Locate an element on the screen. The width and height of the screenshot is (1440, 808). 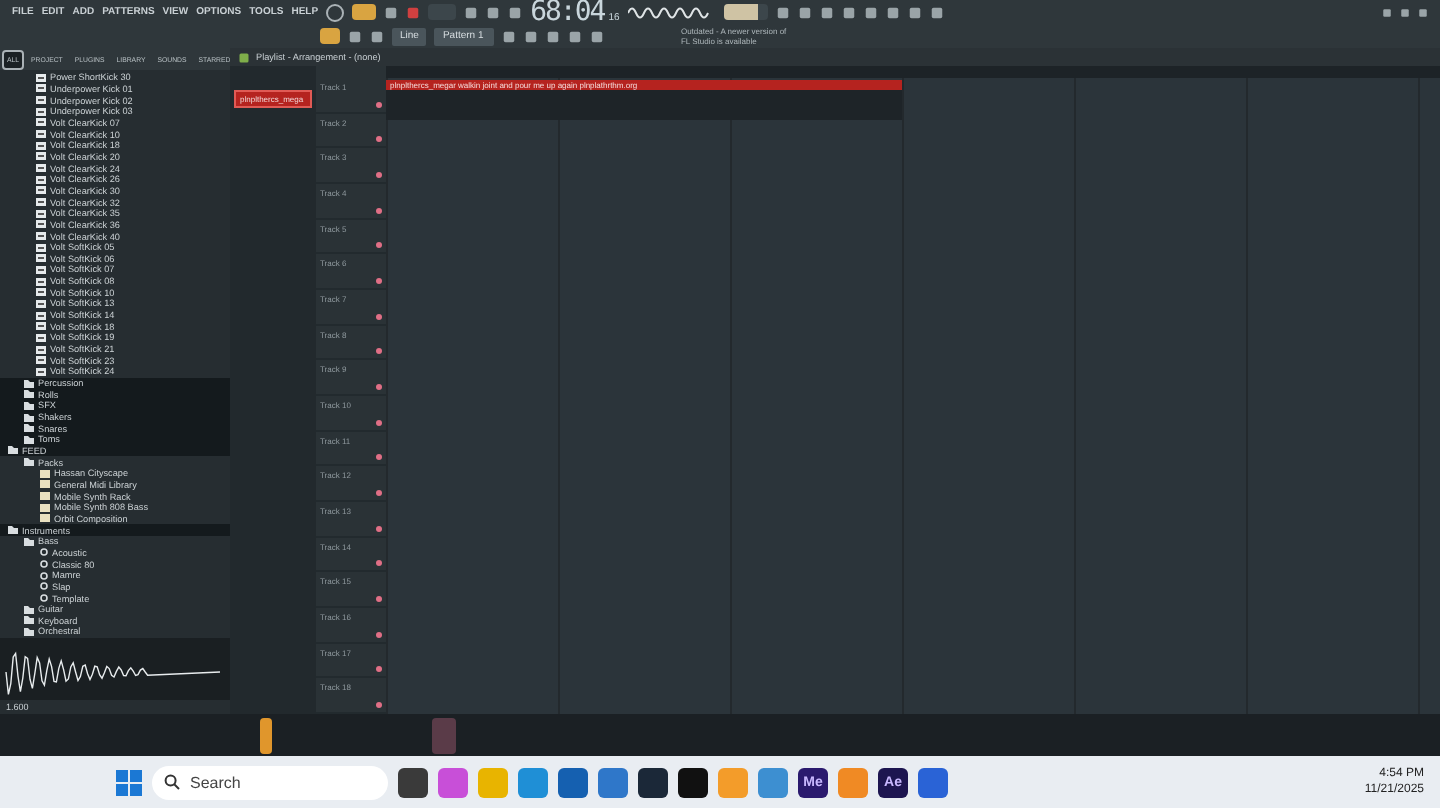
master-volume-slider is located at coordinates (745, 12).